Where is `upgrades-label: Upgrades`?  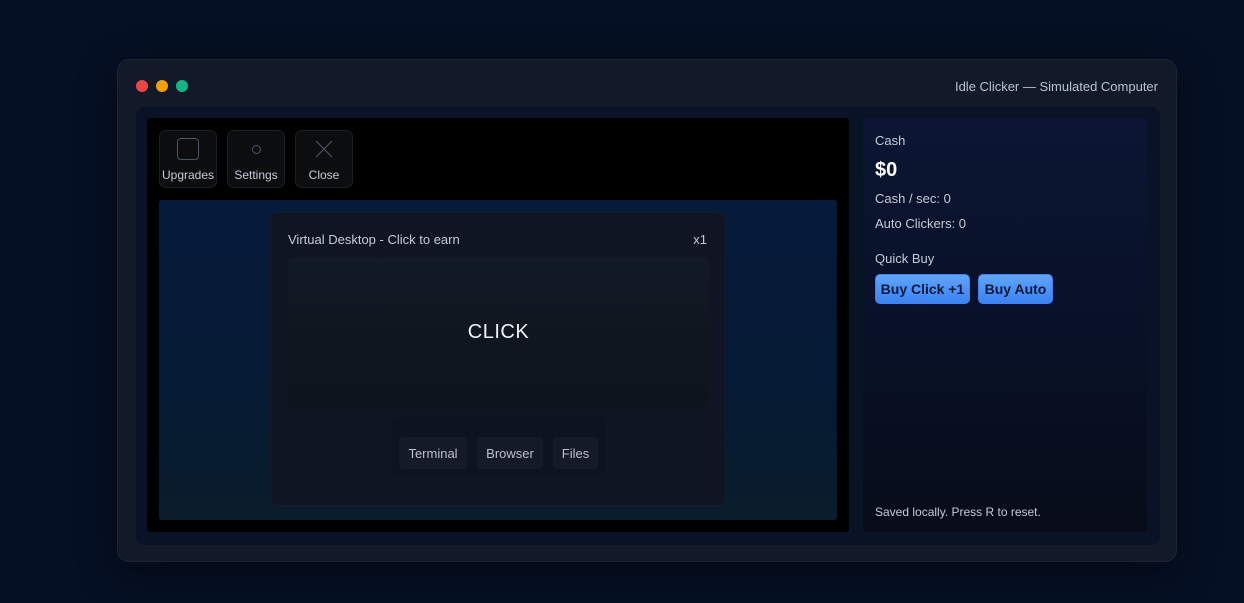 upgrades-label: Upgrades is located at coordinates (188, 175).